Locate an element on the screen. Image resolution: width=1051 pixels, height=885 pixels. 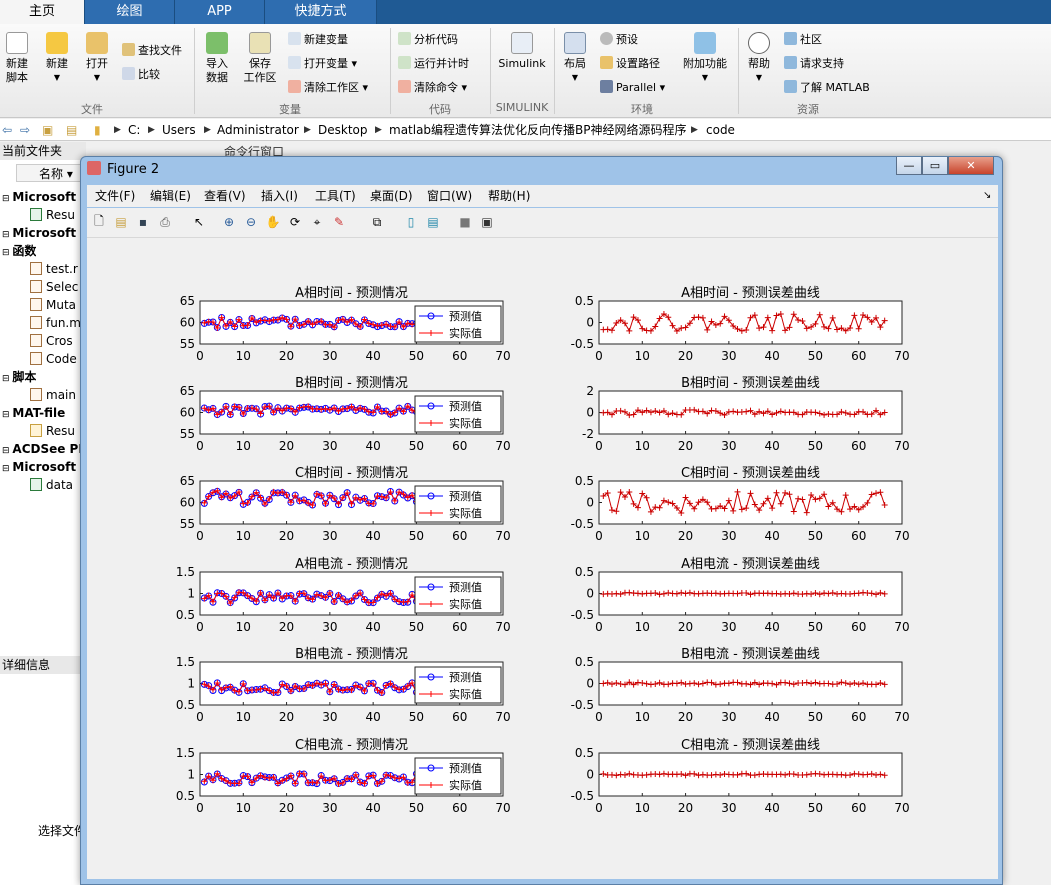
preferences-button: 预设 is located at coordinates (619, 40).